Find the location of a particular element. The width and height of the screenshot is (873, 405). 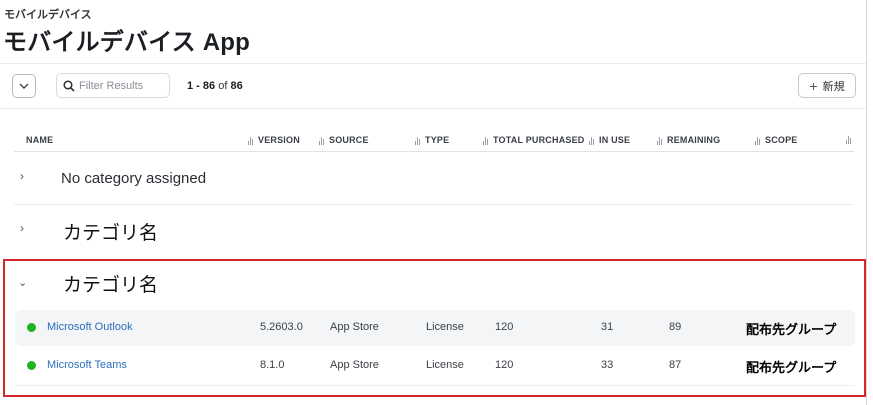

column-header-label: VERSION is located at coordinates (279, 140).